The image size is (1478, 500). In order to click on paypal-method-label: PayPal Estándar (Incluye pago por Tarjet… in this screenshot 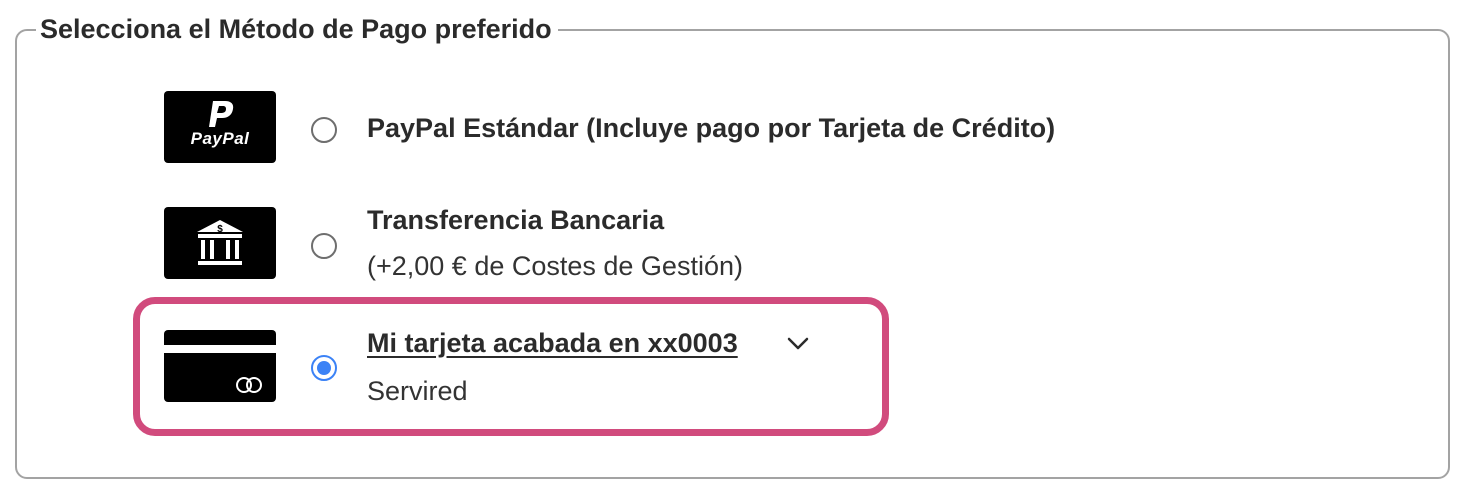, I will do `click(711, 128)`.